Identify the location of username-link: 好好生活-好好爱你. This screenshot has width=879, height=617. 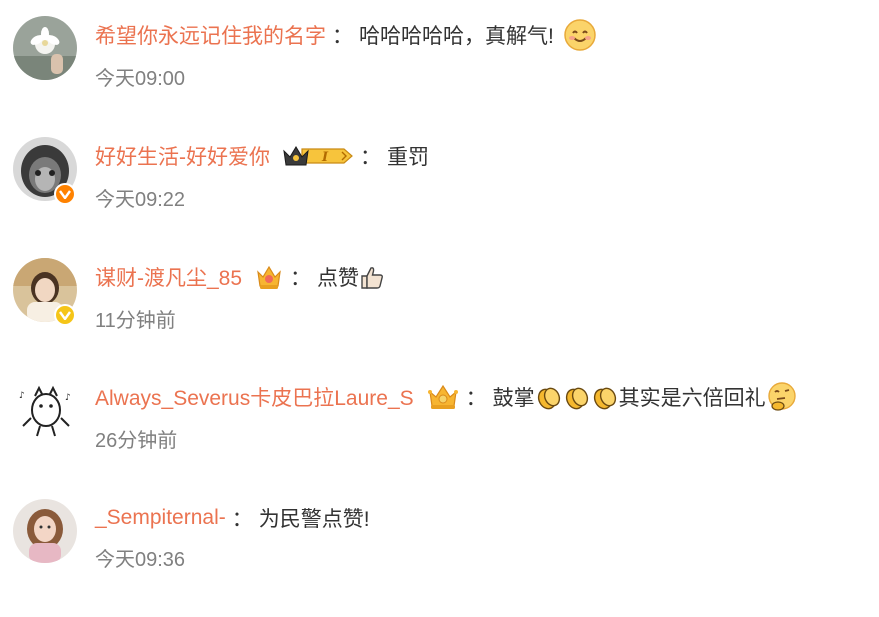
(182, 156).